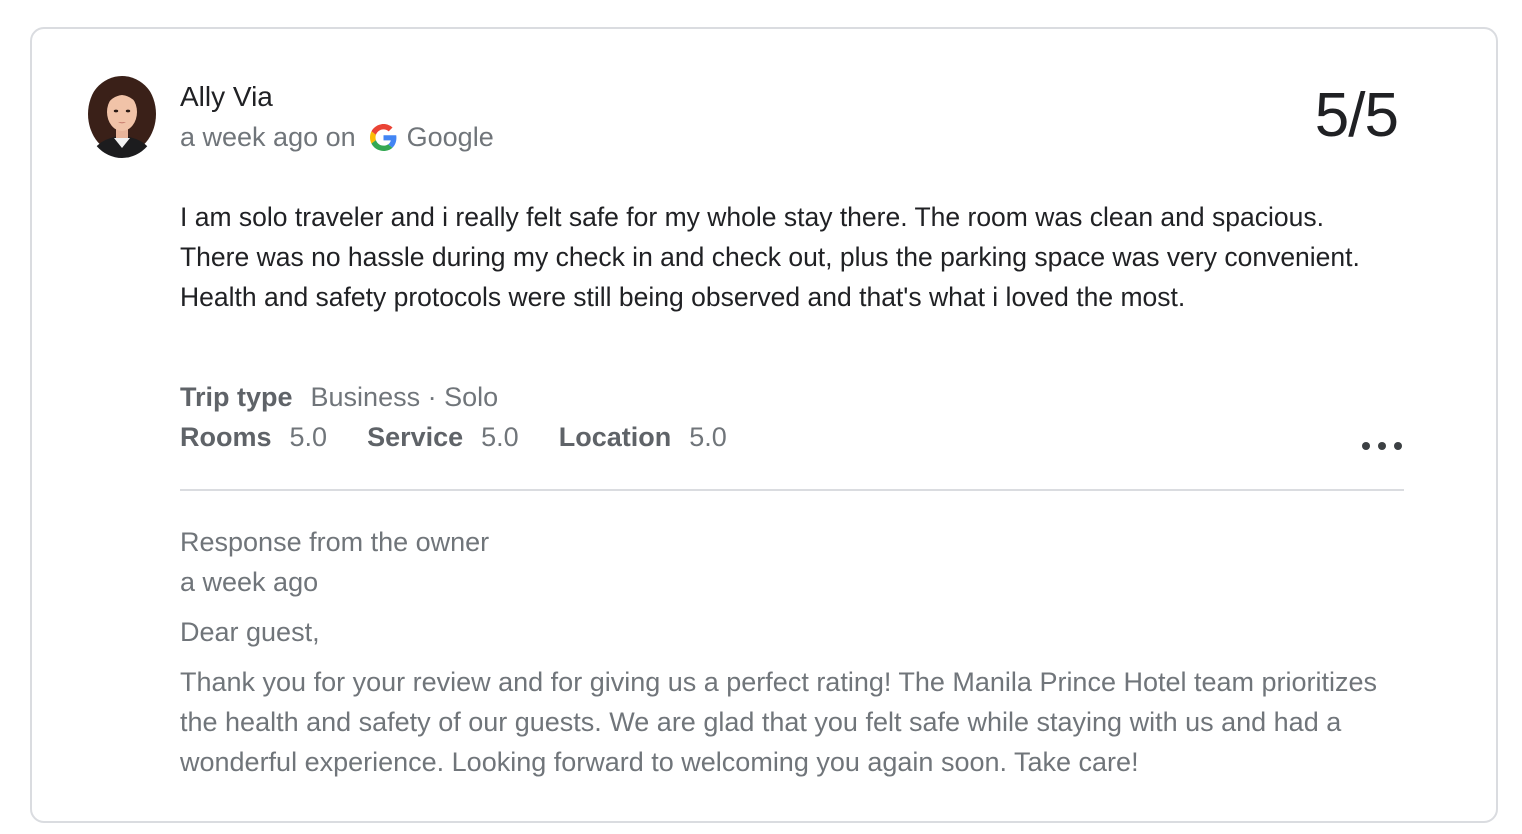 The height and width of the screenshot is (834, 1522). I want to click on rating-label: Location, so click(615, 437).